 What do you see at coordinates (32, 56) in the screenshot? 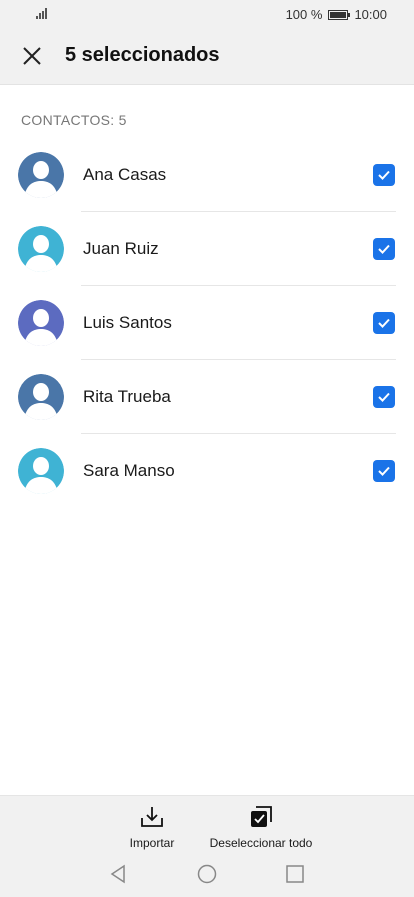
I see `close-icon` at bounding box center [32, 56].